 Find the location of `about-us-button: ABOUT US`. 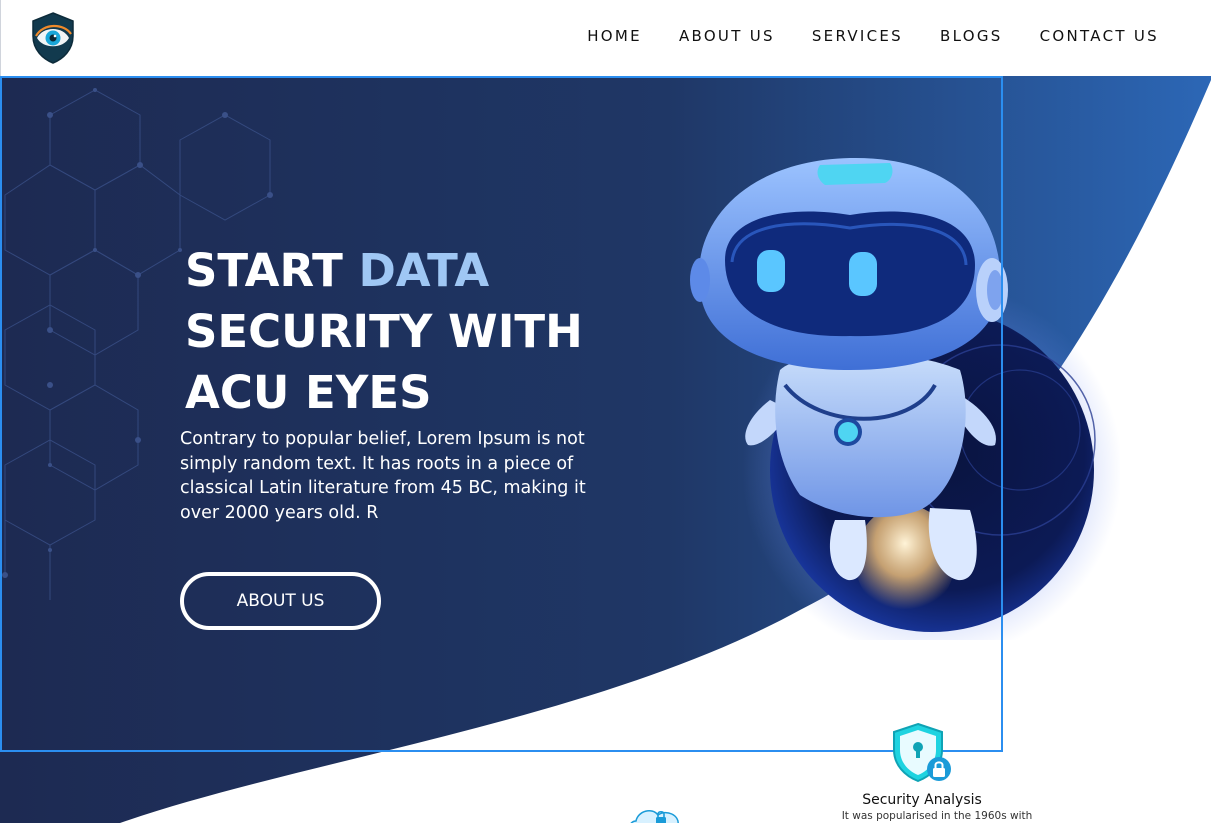

about-us-button: ABOUT US is located at coordinates (280, 601).